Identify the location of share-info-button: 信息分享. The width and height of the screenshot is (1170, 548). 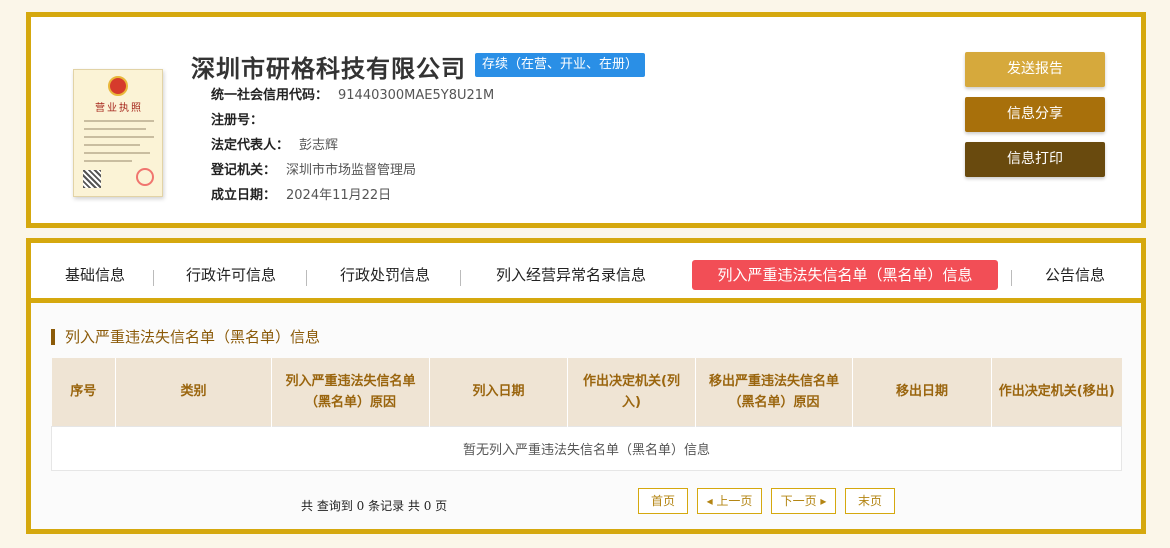
(1035, 114).